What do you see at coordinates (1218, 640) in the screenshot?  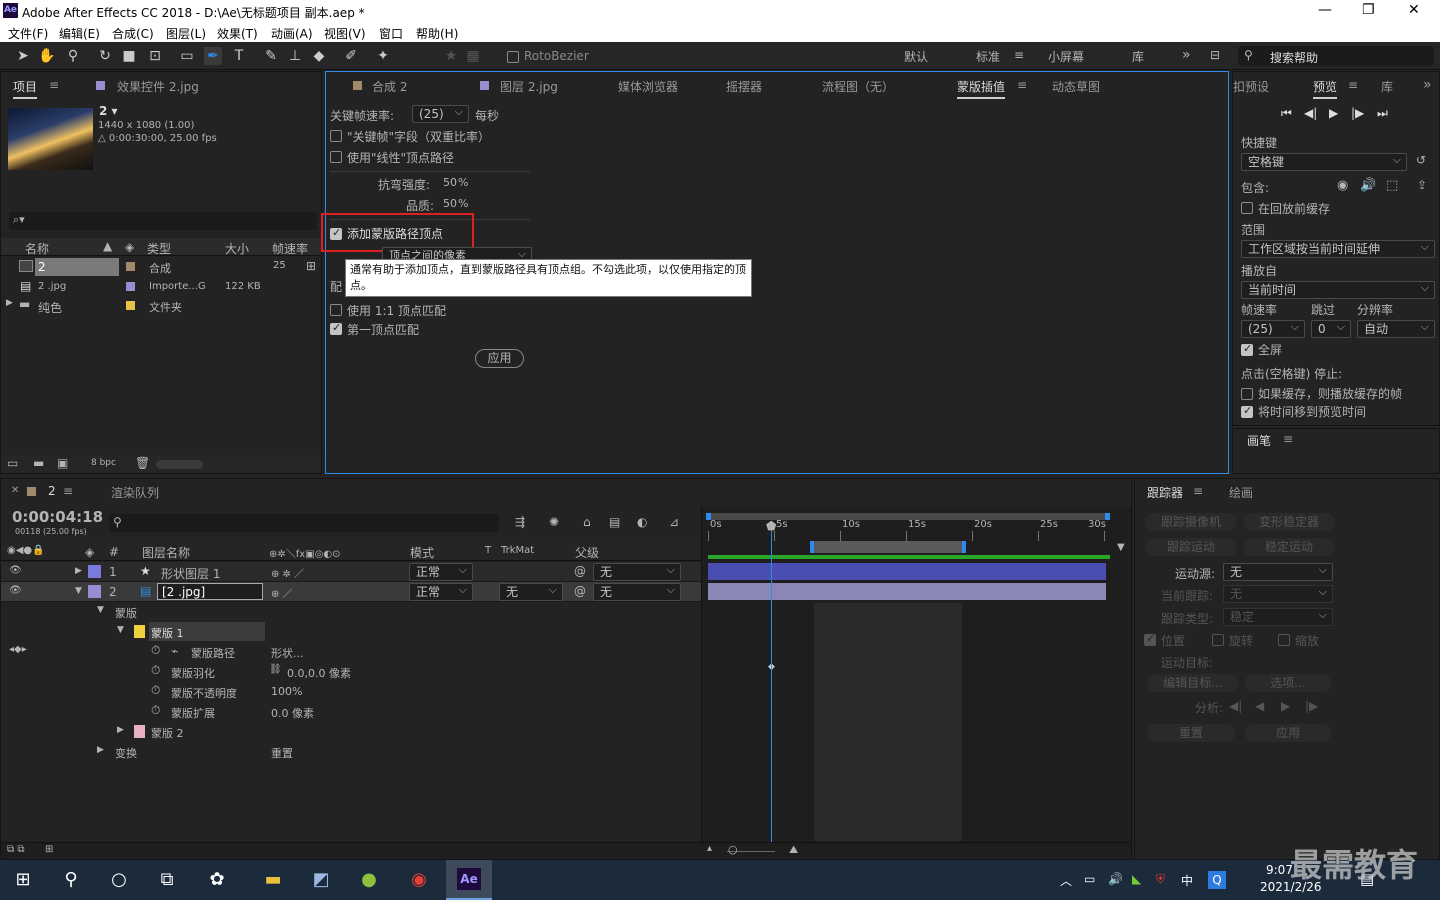 I see `rotation-checkbox` at bounding box center [1218, 640].